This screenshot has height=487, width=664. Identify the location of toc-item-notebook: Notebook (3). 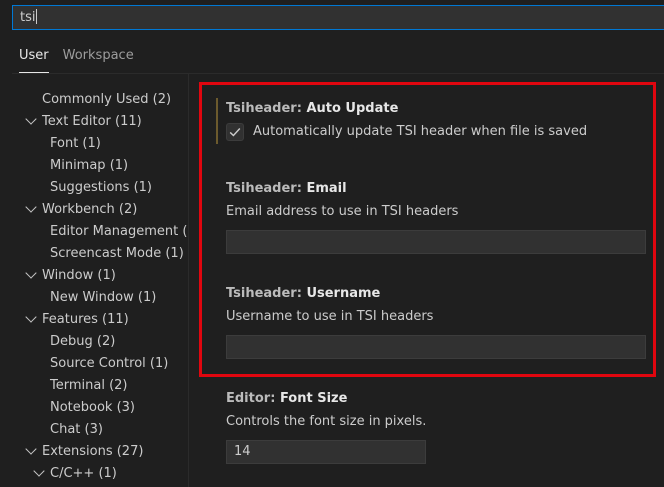
(92, 408).